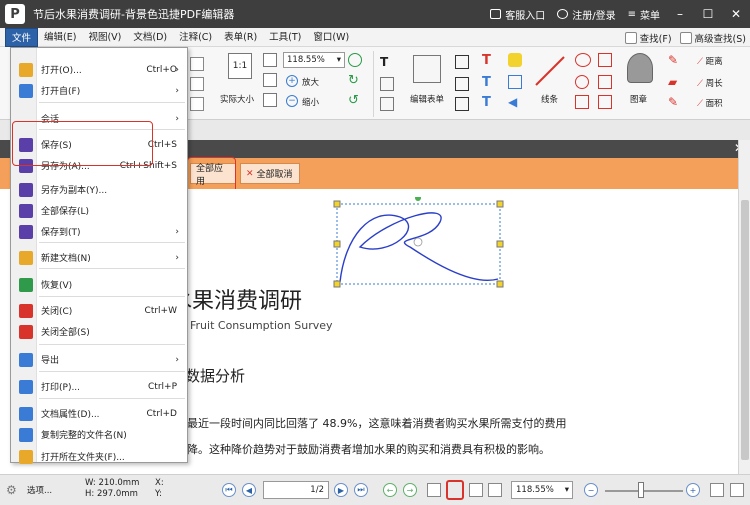 This screenshot has width=750, height=505. What do you see at coordinates (476, 490) in the screenshot?
I see `facing-page-icon` at bounding box center [476, 490].